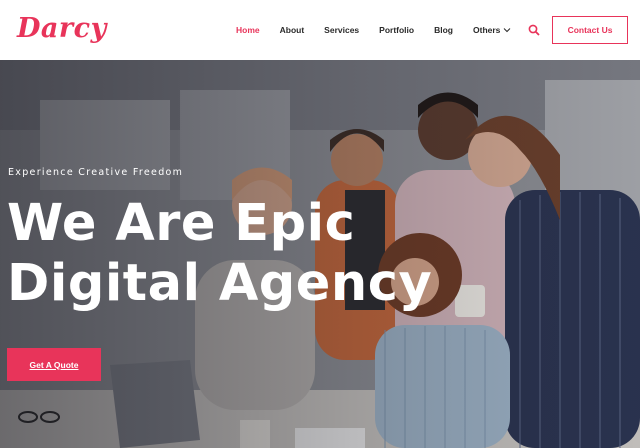 The image size is (640, 448). Describe the element at coordinates (96, 172) in the screenshot. I see `hero-kicker: Experience Creative Freedom` at that location.